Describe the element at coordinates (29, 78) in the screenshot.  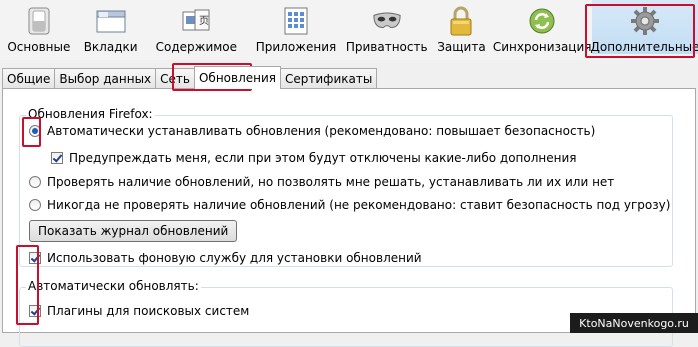
I see `tab-general: Общие` at that location.